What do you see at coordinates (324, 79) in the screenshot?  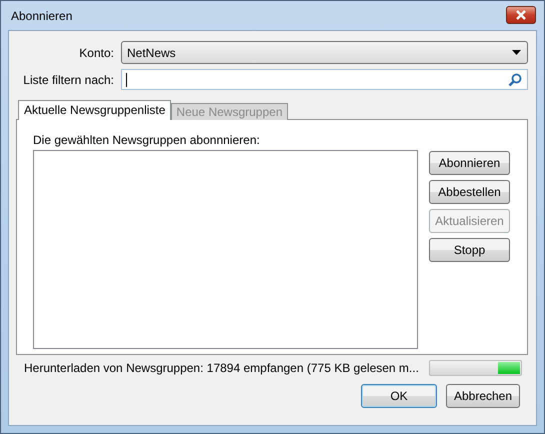 I see `filter-field` at bounding box center [324, 79].